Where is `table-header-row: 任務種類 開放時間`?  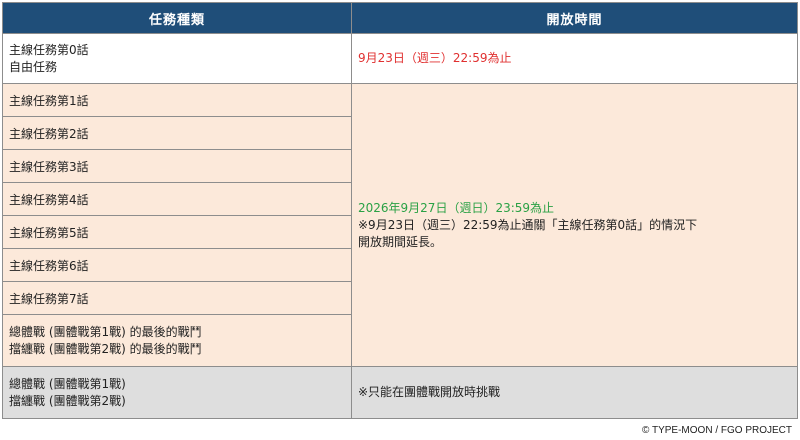
table-header-row: 任務種類 開放時間 is located at coordinates (400, 18).